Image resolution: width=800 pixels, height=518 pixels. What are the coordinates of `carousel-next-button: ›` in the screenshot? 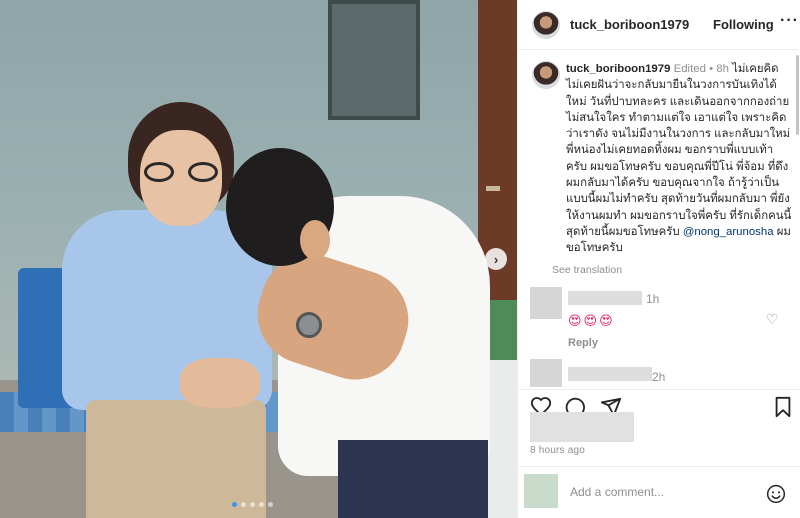 It's located at (496, 259).